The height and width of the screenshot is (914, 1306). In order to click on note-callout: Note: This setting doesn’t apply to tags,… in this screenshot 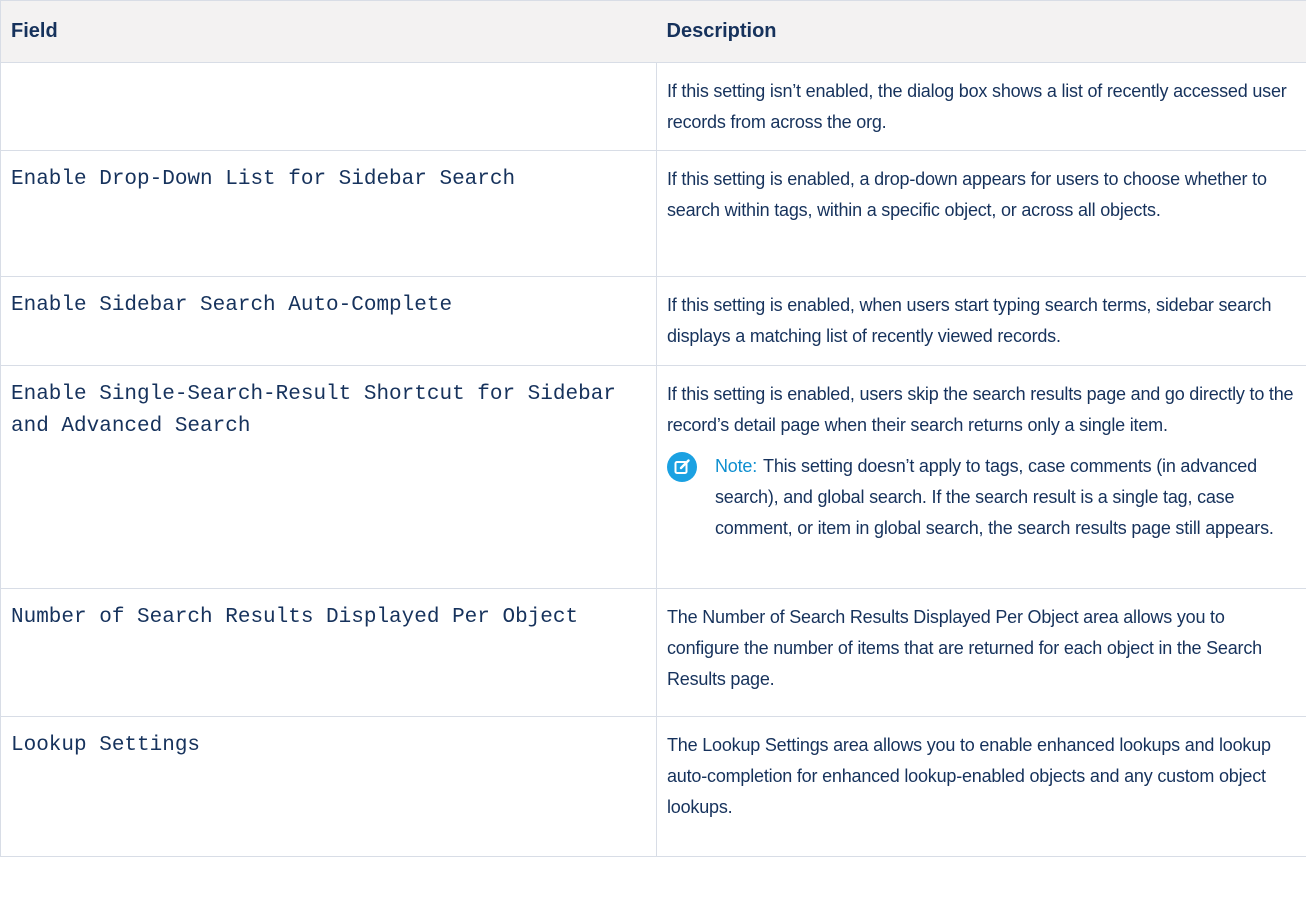, I will do `click(981, 497)`.